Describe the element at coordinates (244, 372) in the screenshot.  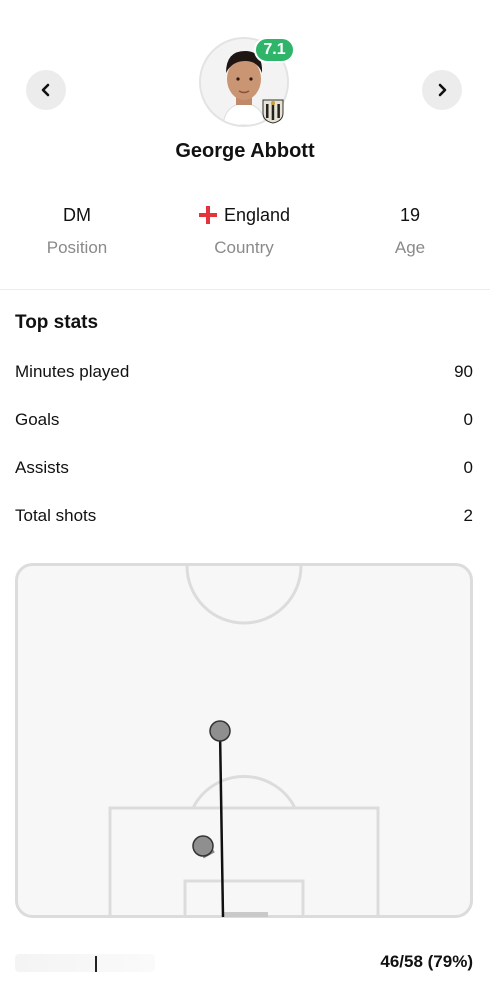
I see `stat-row-minutes: Minutes played 90` at that location.